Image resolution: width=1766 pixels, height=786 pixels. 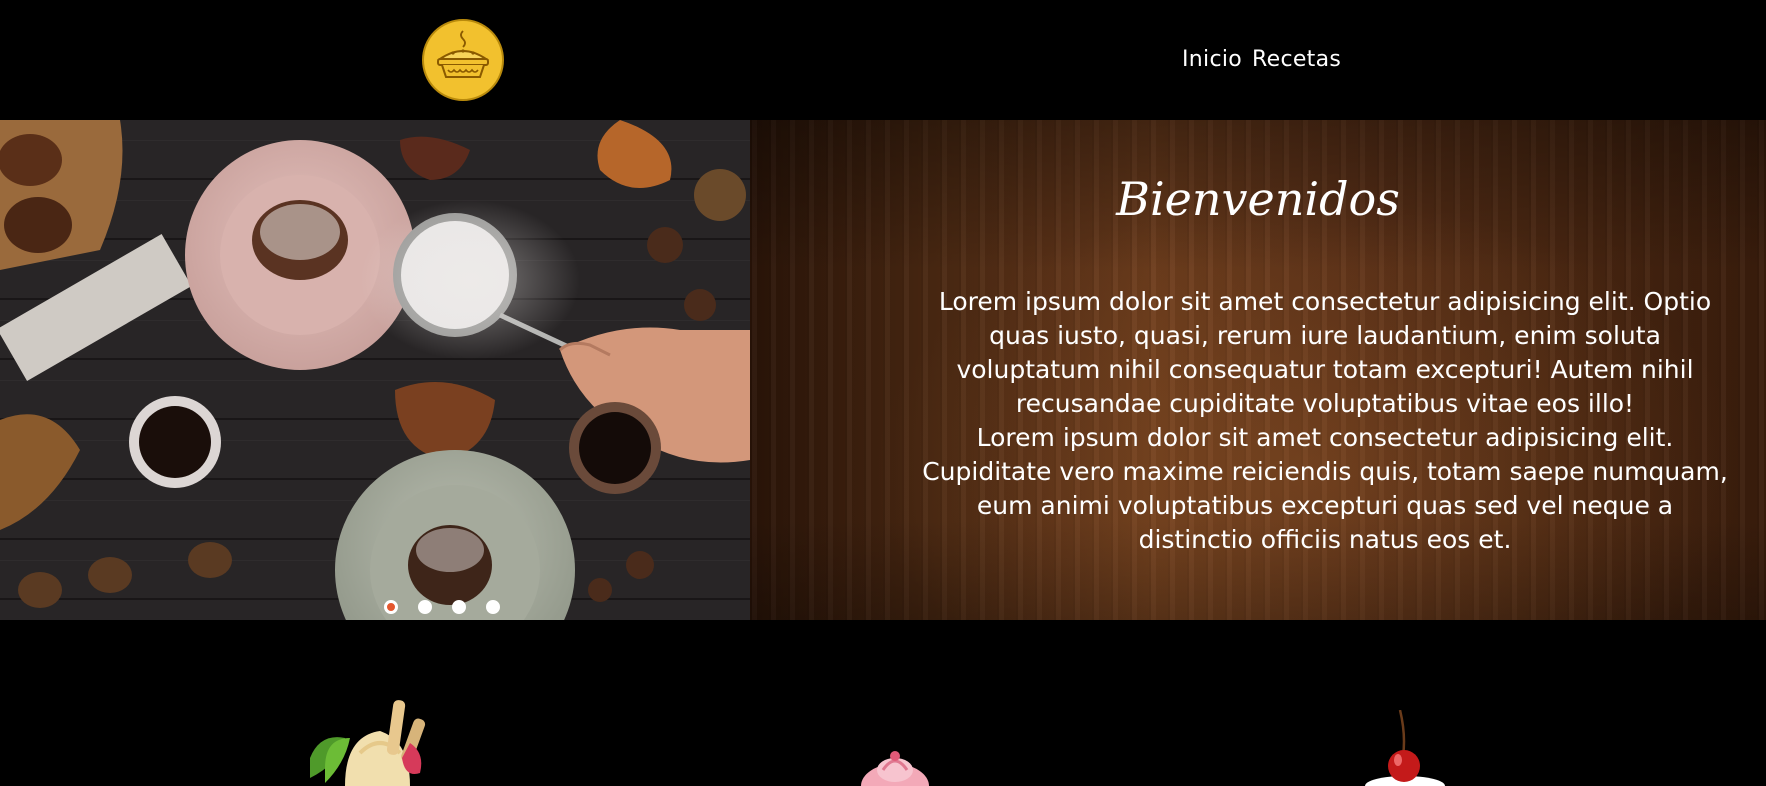 What do you see at coordinates (442, 607) in the screenshot?
I see `carousel-indicators` at bounding box center [442, 607].